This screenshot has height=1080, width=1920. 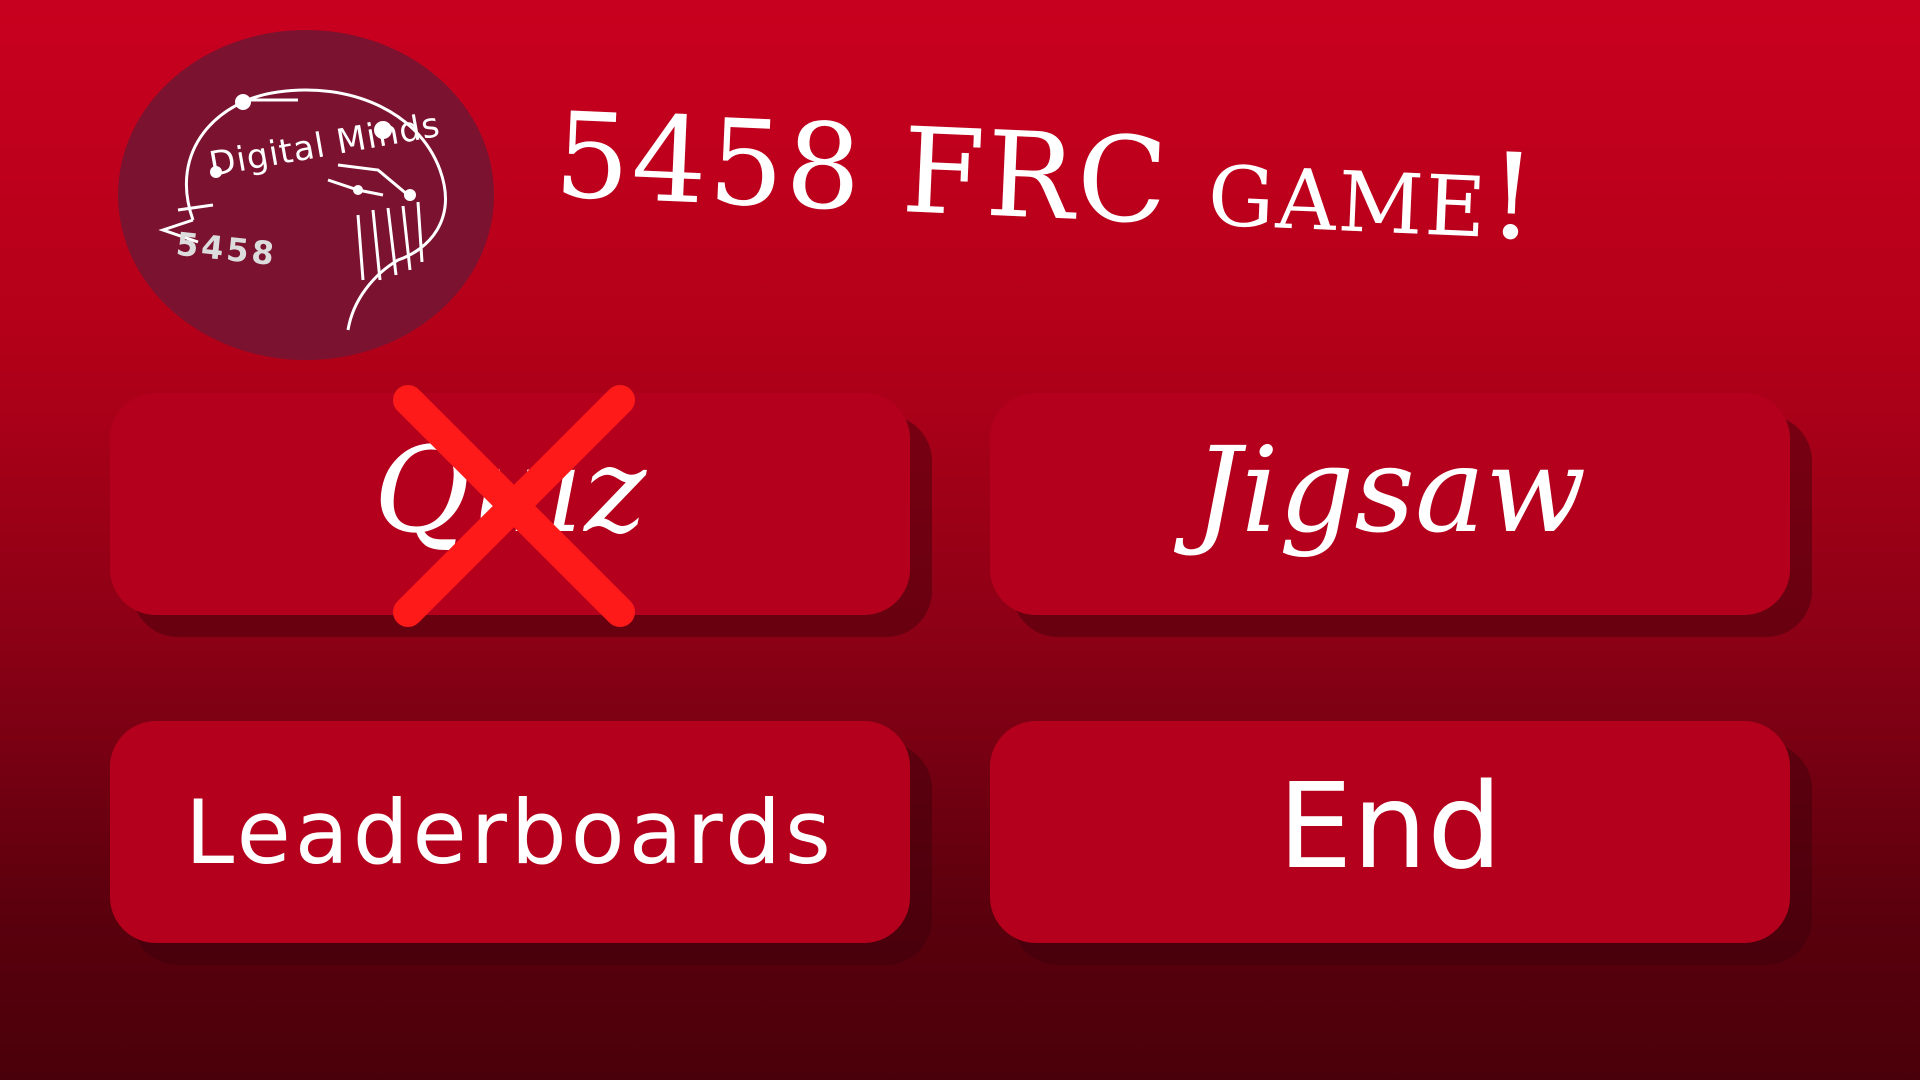 I want to click on end-button: End, so click(x=1390, y=832).